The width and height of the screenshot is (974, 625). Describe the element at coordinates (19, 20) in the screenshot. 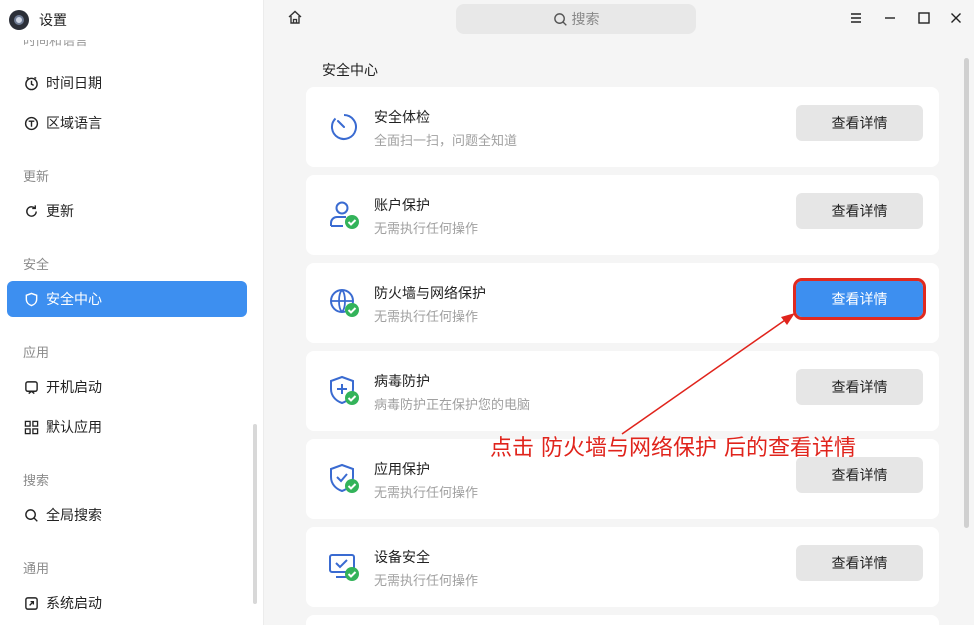

I see `settings-app-icon` at that location.